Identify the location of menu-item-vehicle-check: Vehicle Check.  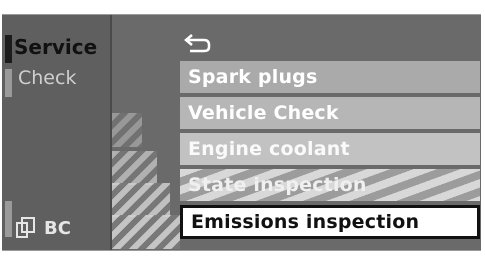
(330, 113).